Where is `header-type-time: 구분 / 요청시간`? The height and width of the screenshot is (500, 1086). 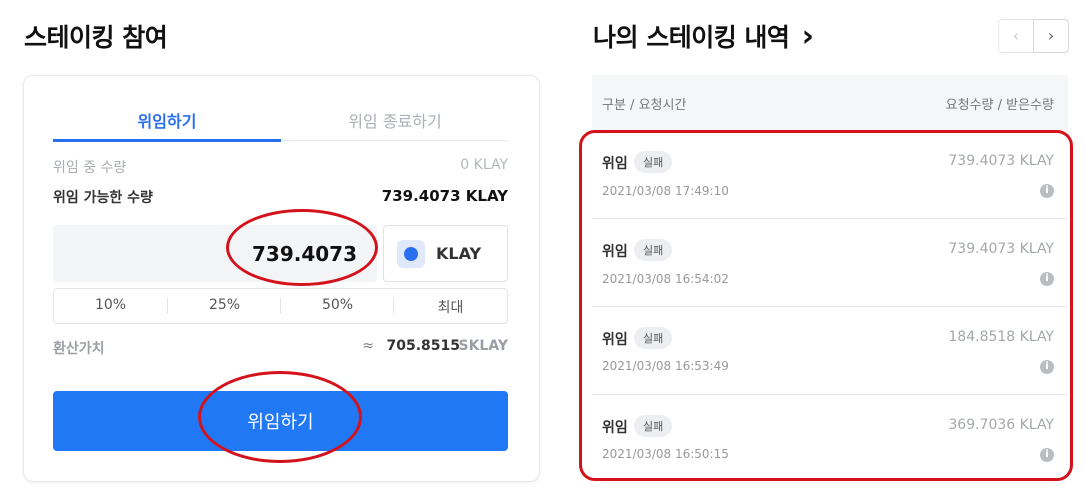 header-type-time: 구분 / 요청시간 is located at coordinates (644, 105).